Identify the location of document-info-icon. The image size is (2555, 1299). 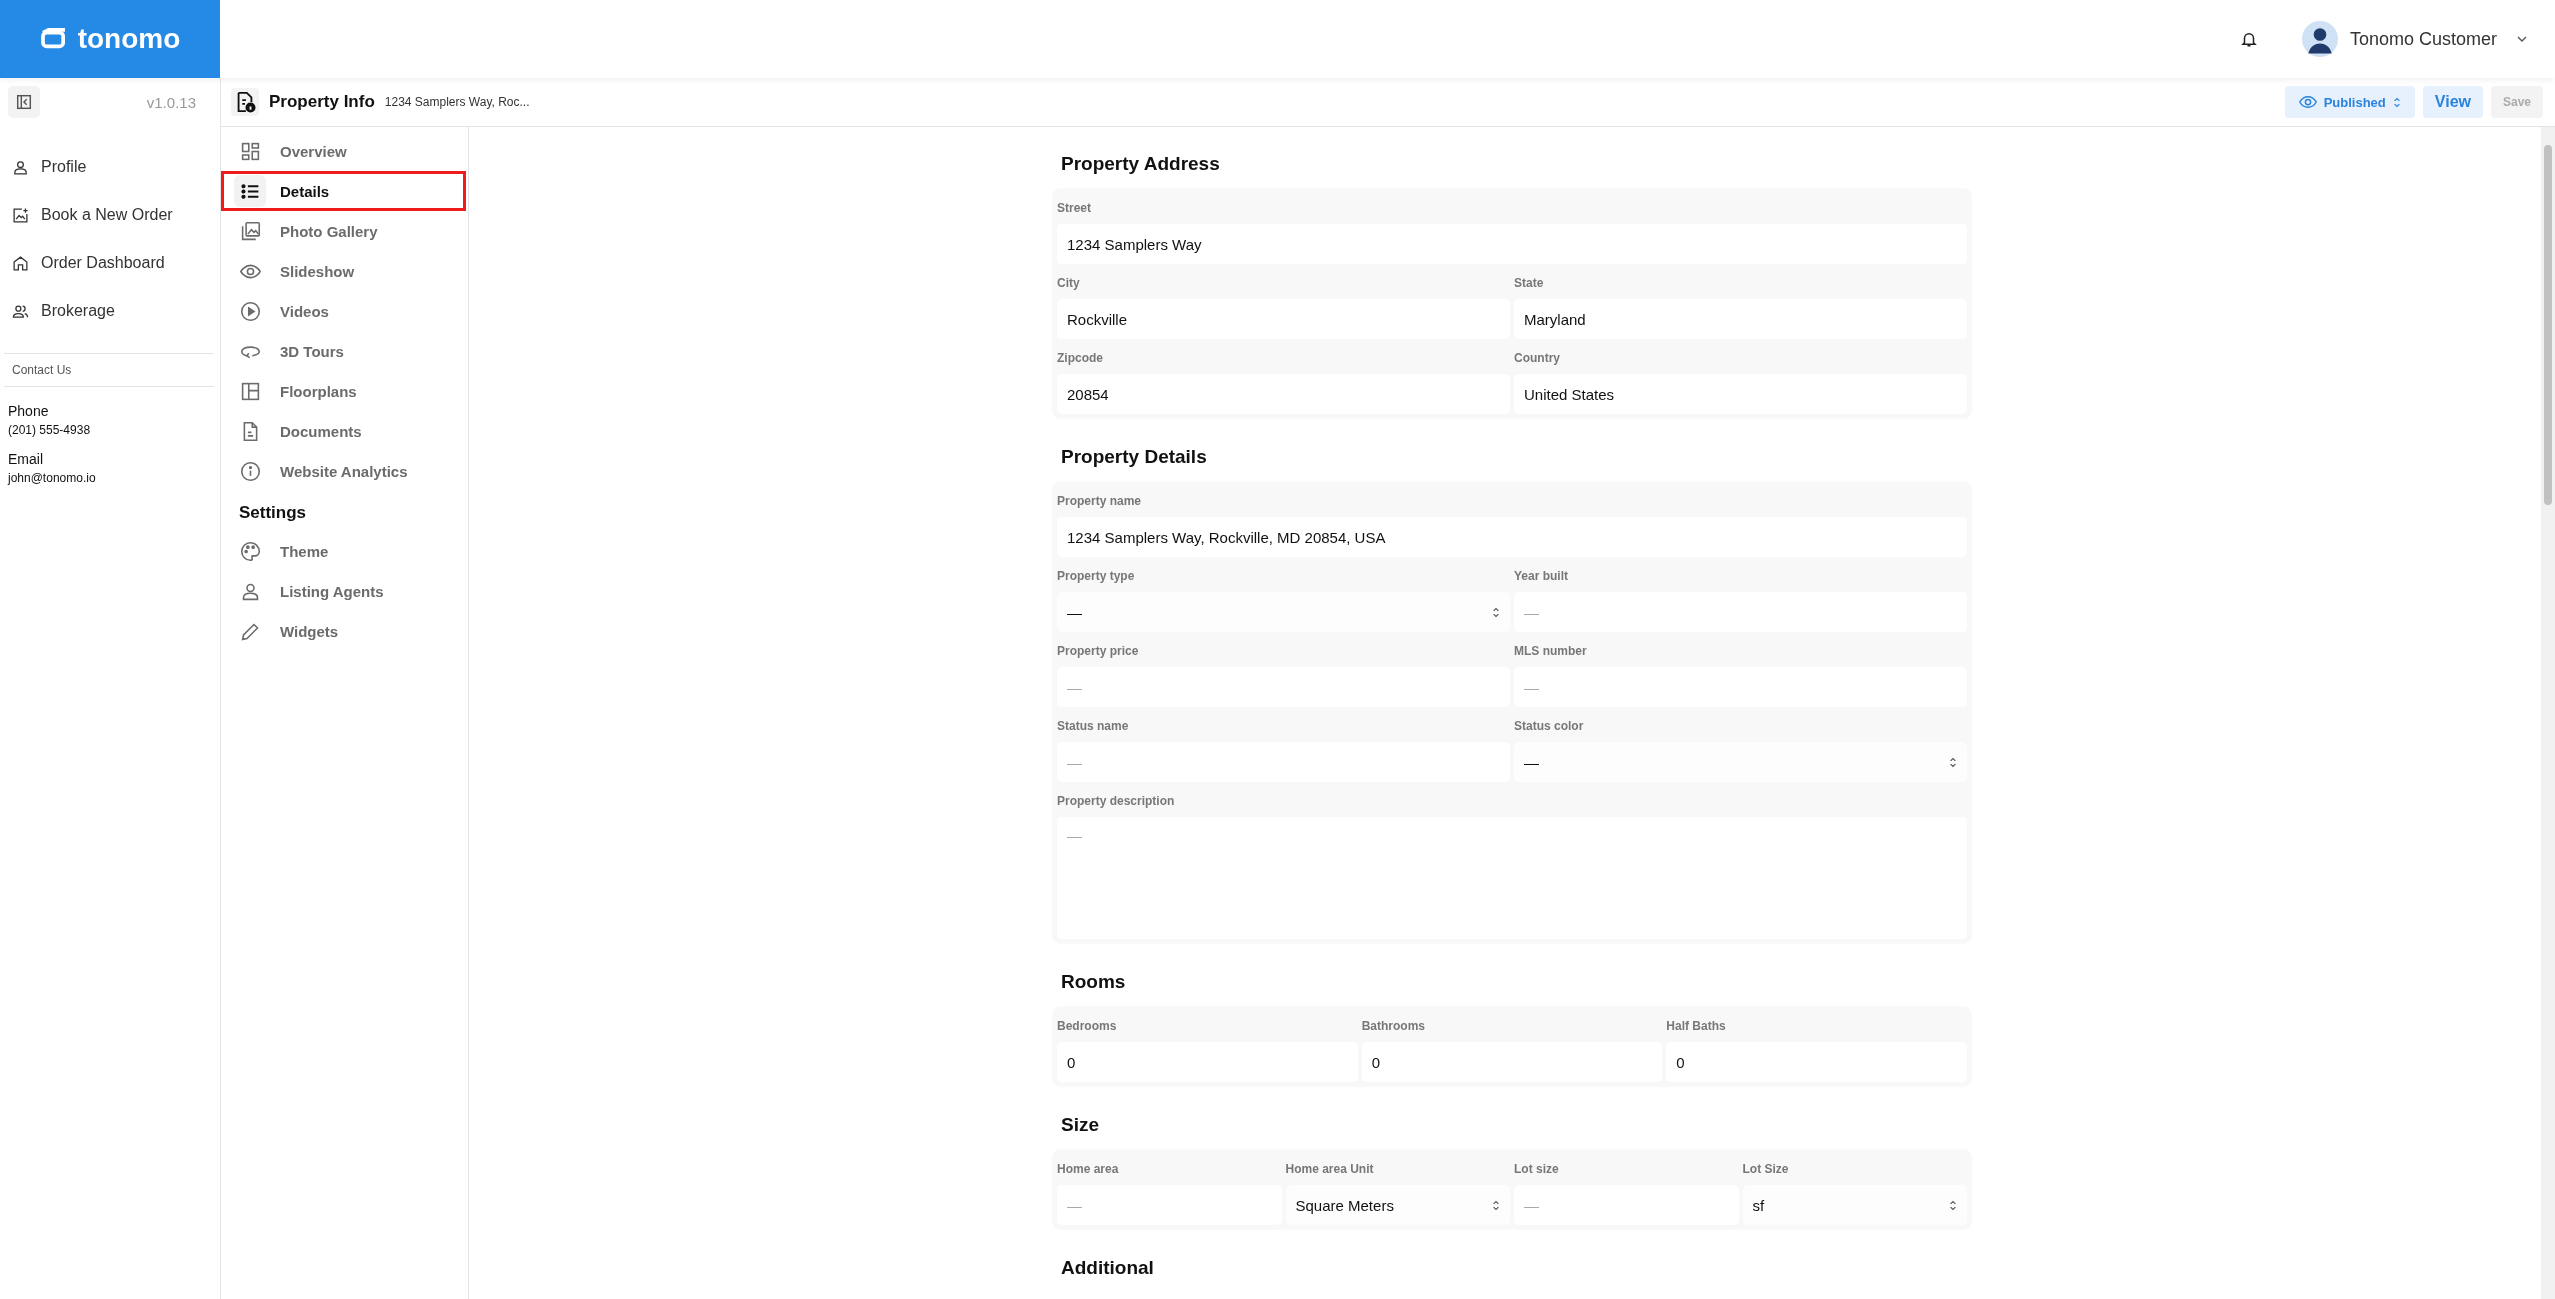
(245, 102).